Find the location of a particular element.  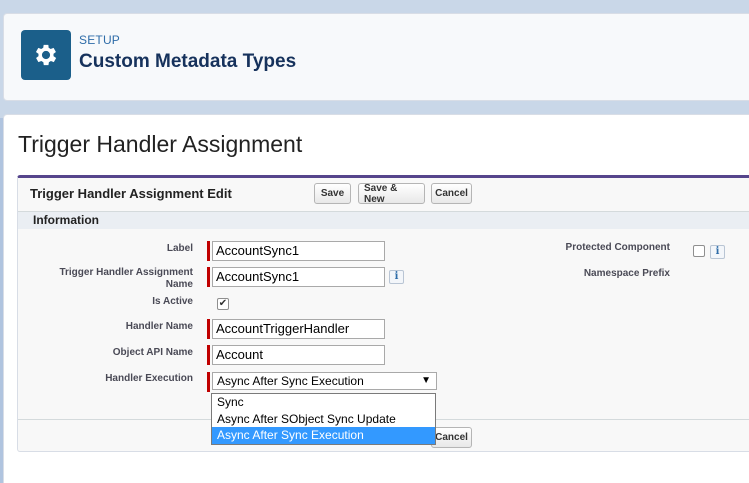

handler-name-label: Handler Name is located at coordinates (159, 326).